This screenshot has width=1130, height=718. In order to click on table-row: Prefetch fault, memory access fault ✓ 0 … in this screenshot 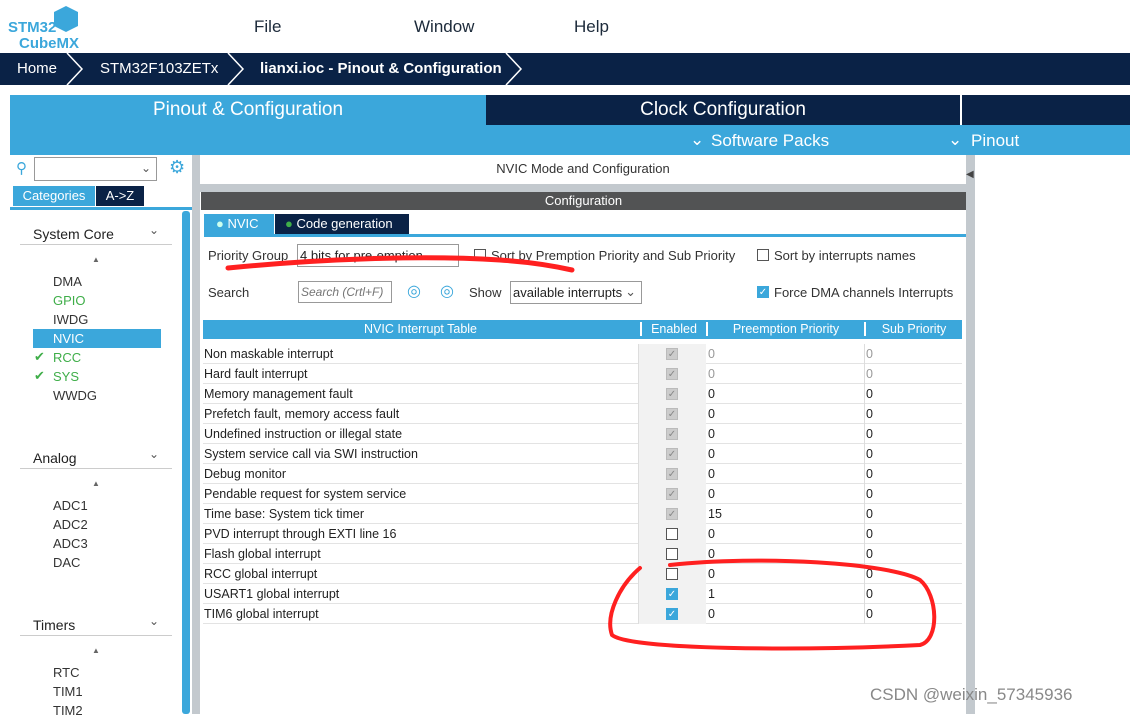, I will do `click(582, 414)`.